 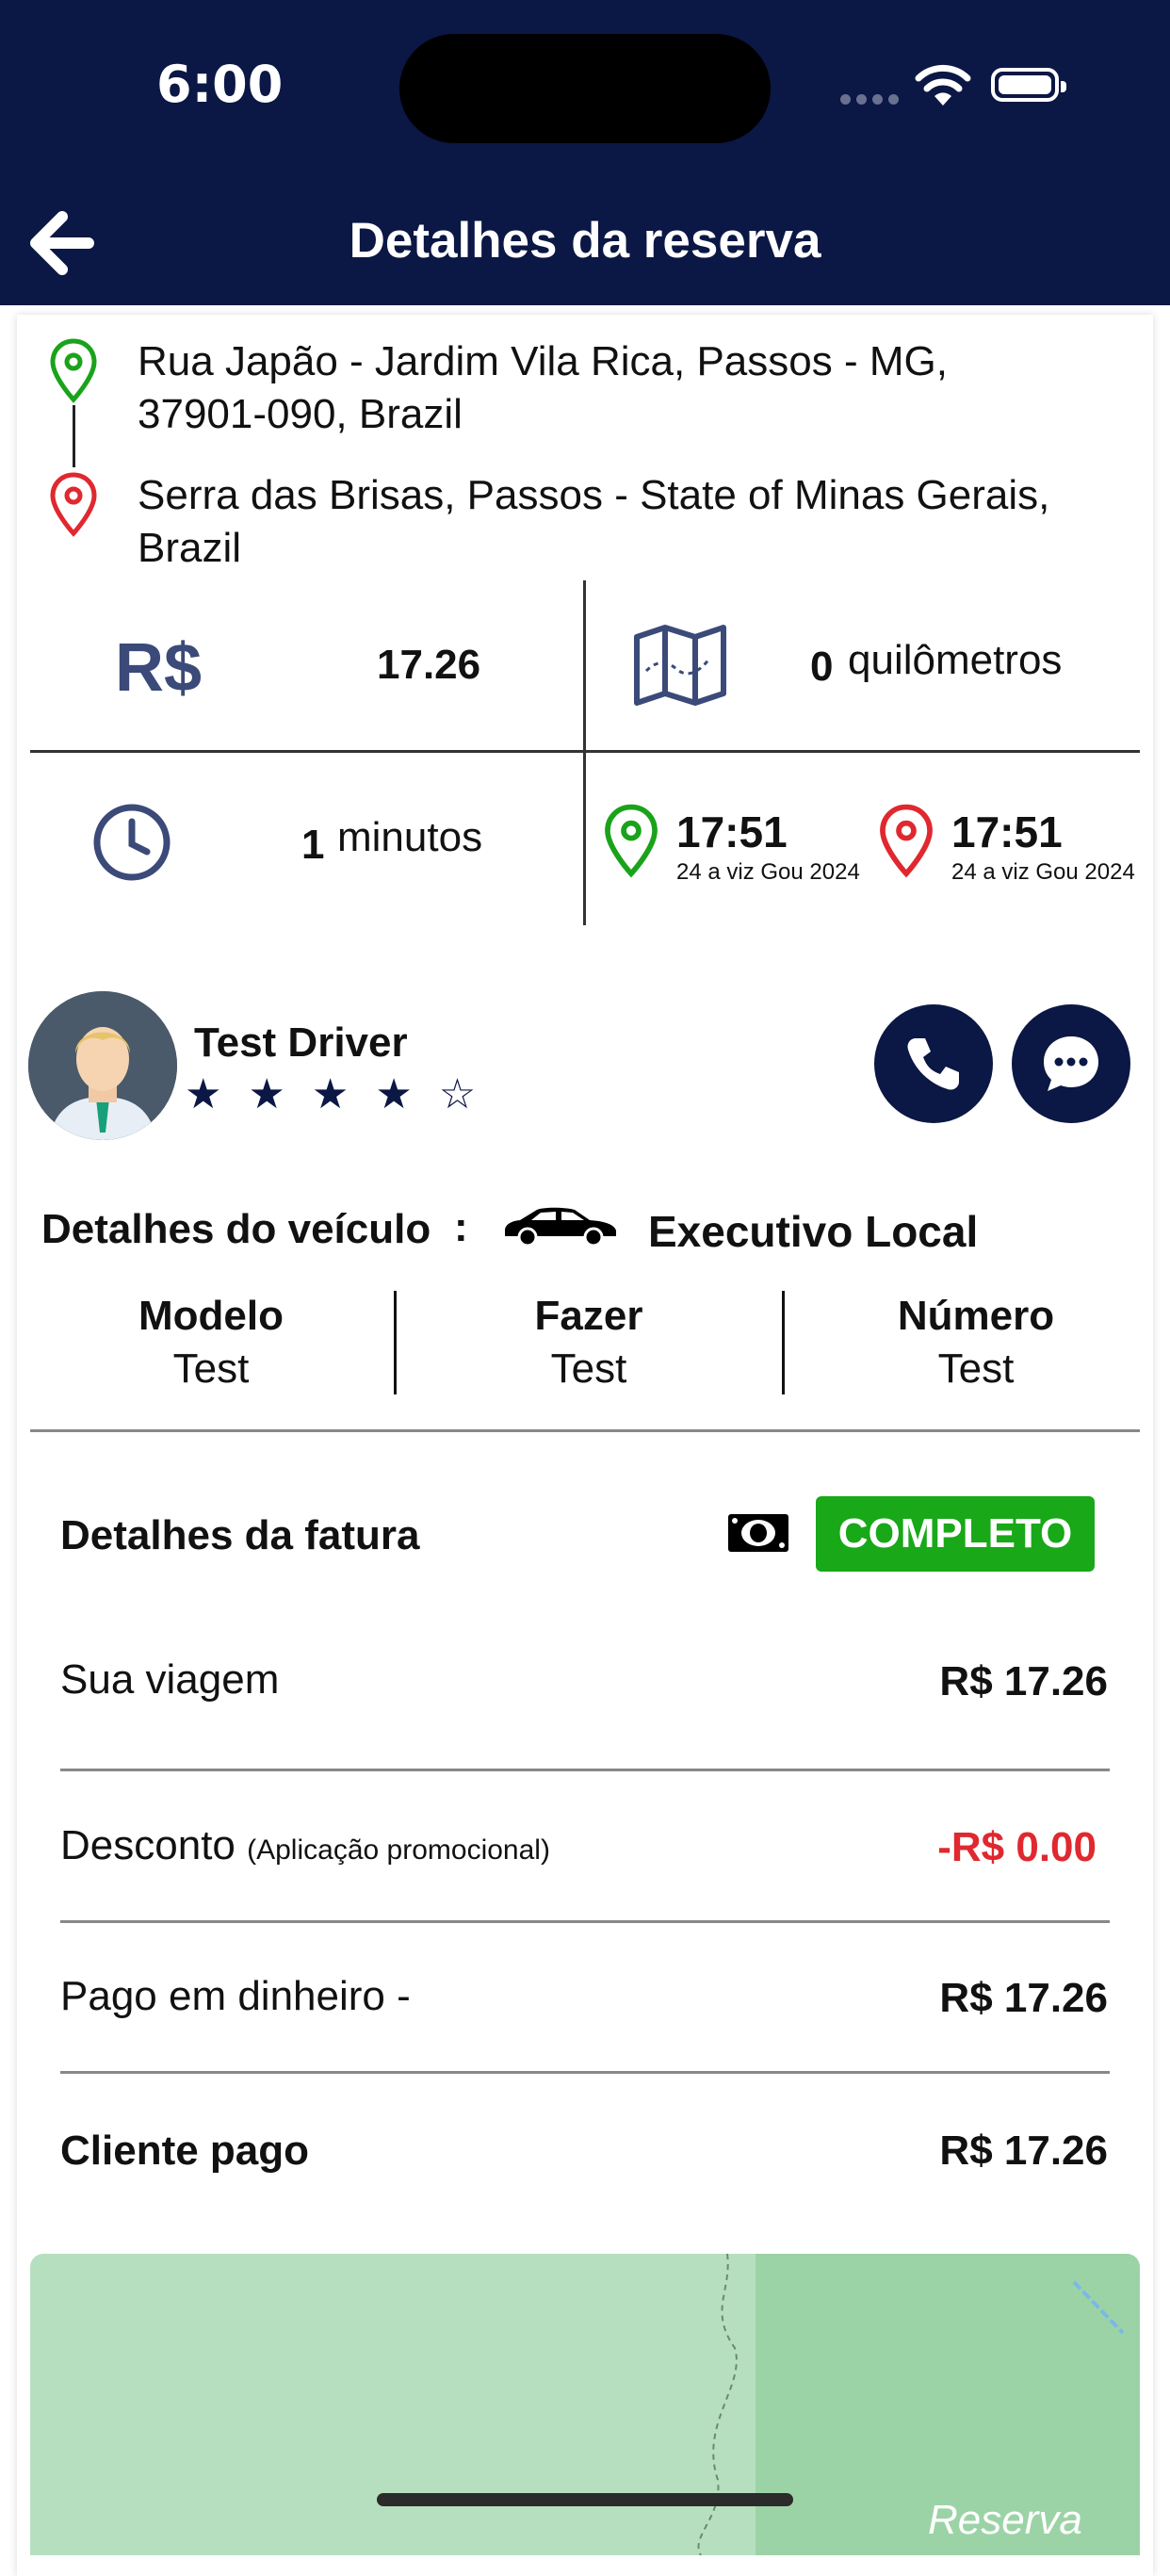 What do you see at coordinates (1005, 2520) in the screenshot?
I see `map-place-label: Reserva` at bounding box center [1005, 2520].